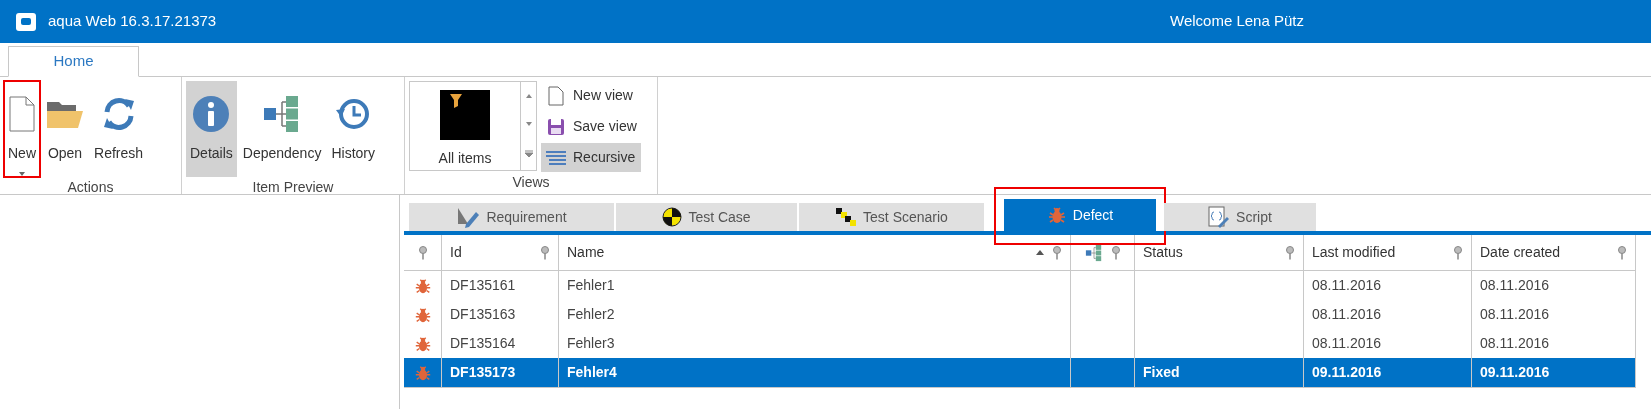 This screenshot has height=409, width=1651. I want to click on item-type-tab: Requirement, so click(511, 217).